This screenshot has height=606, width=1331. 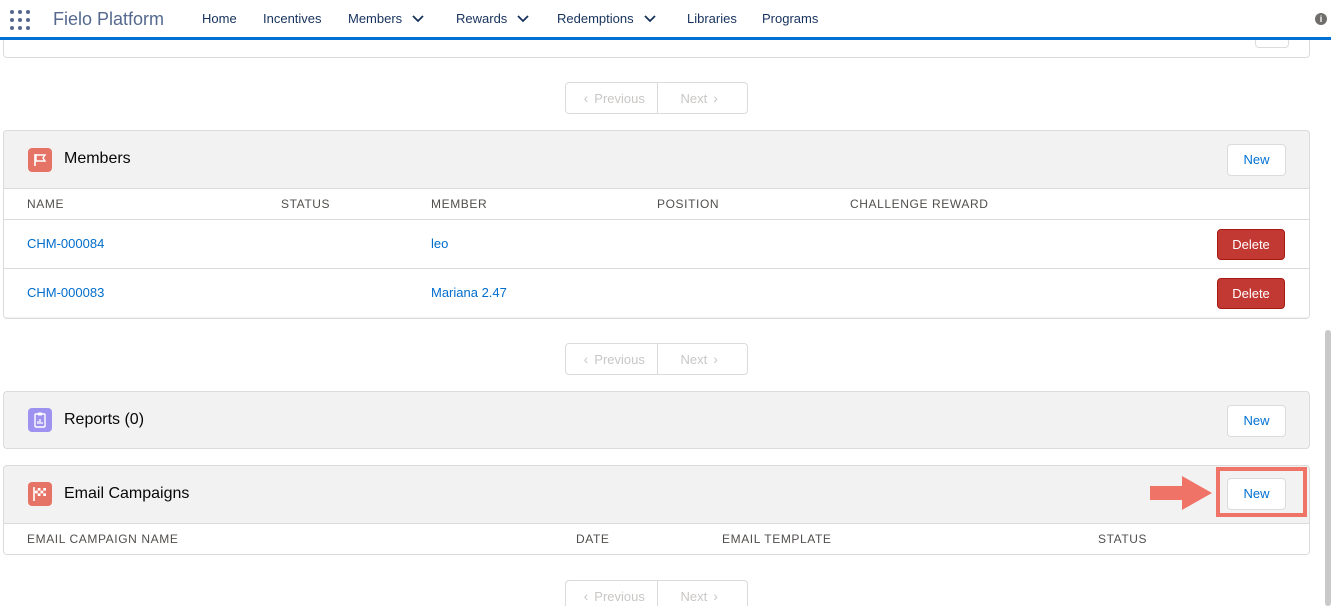 I want to click on new-member-button: New, so click(x=1256, y=160).